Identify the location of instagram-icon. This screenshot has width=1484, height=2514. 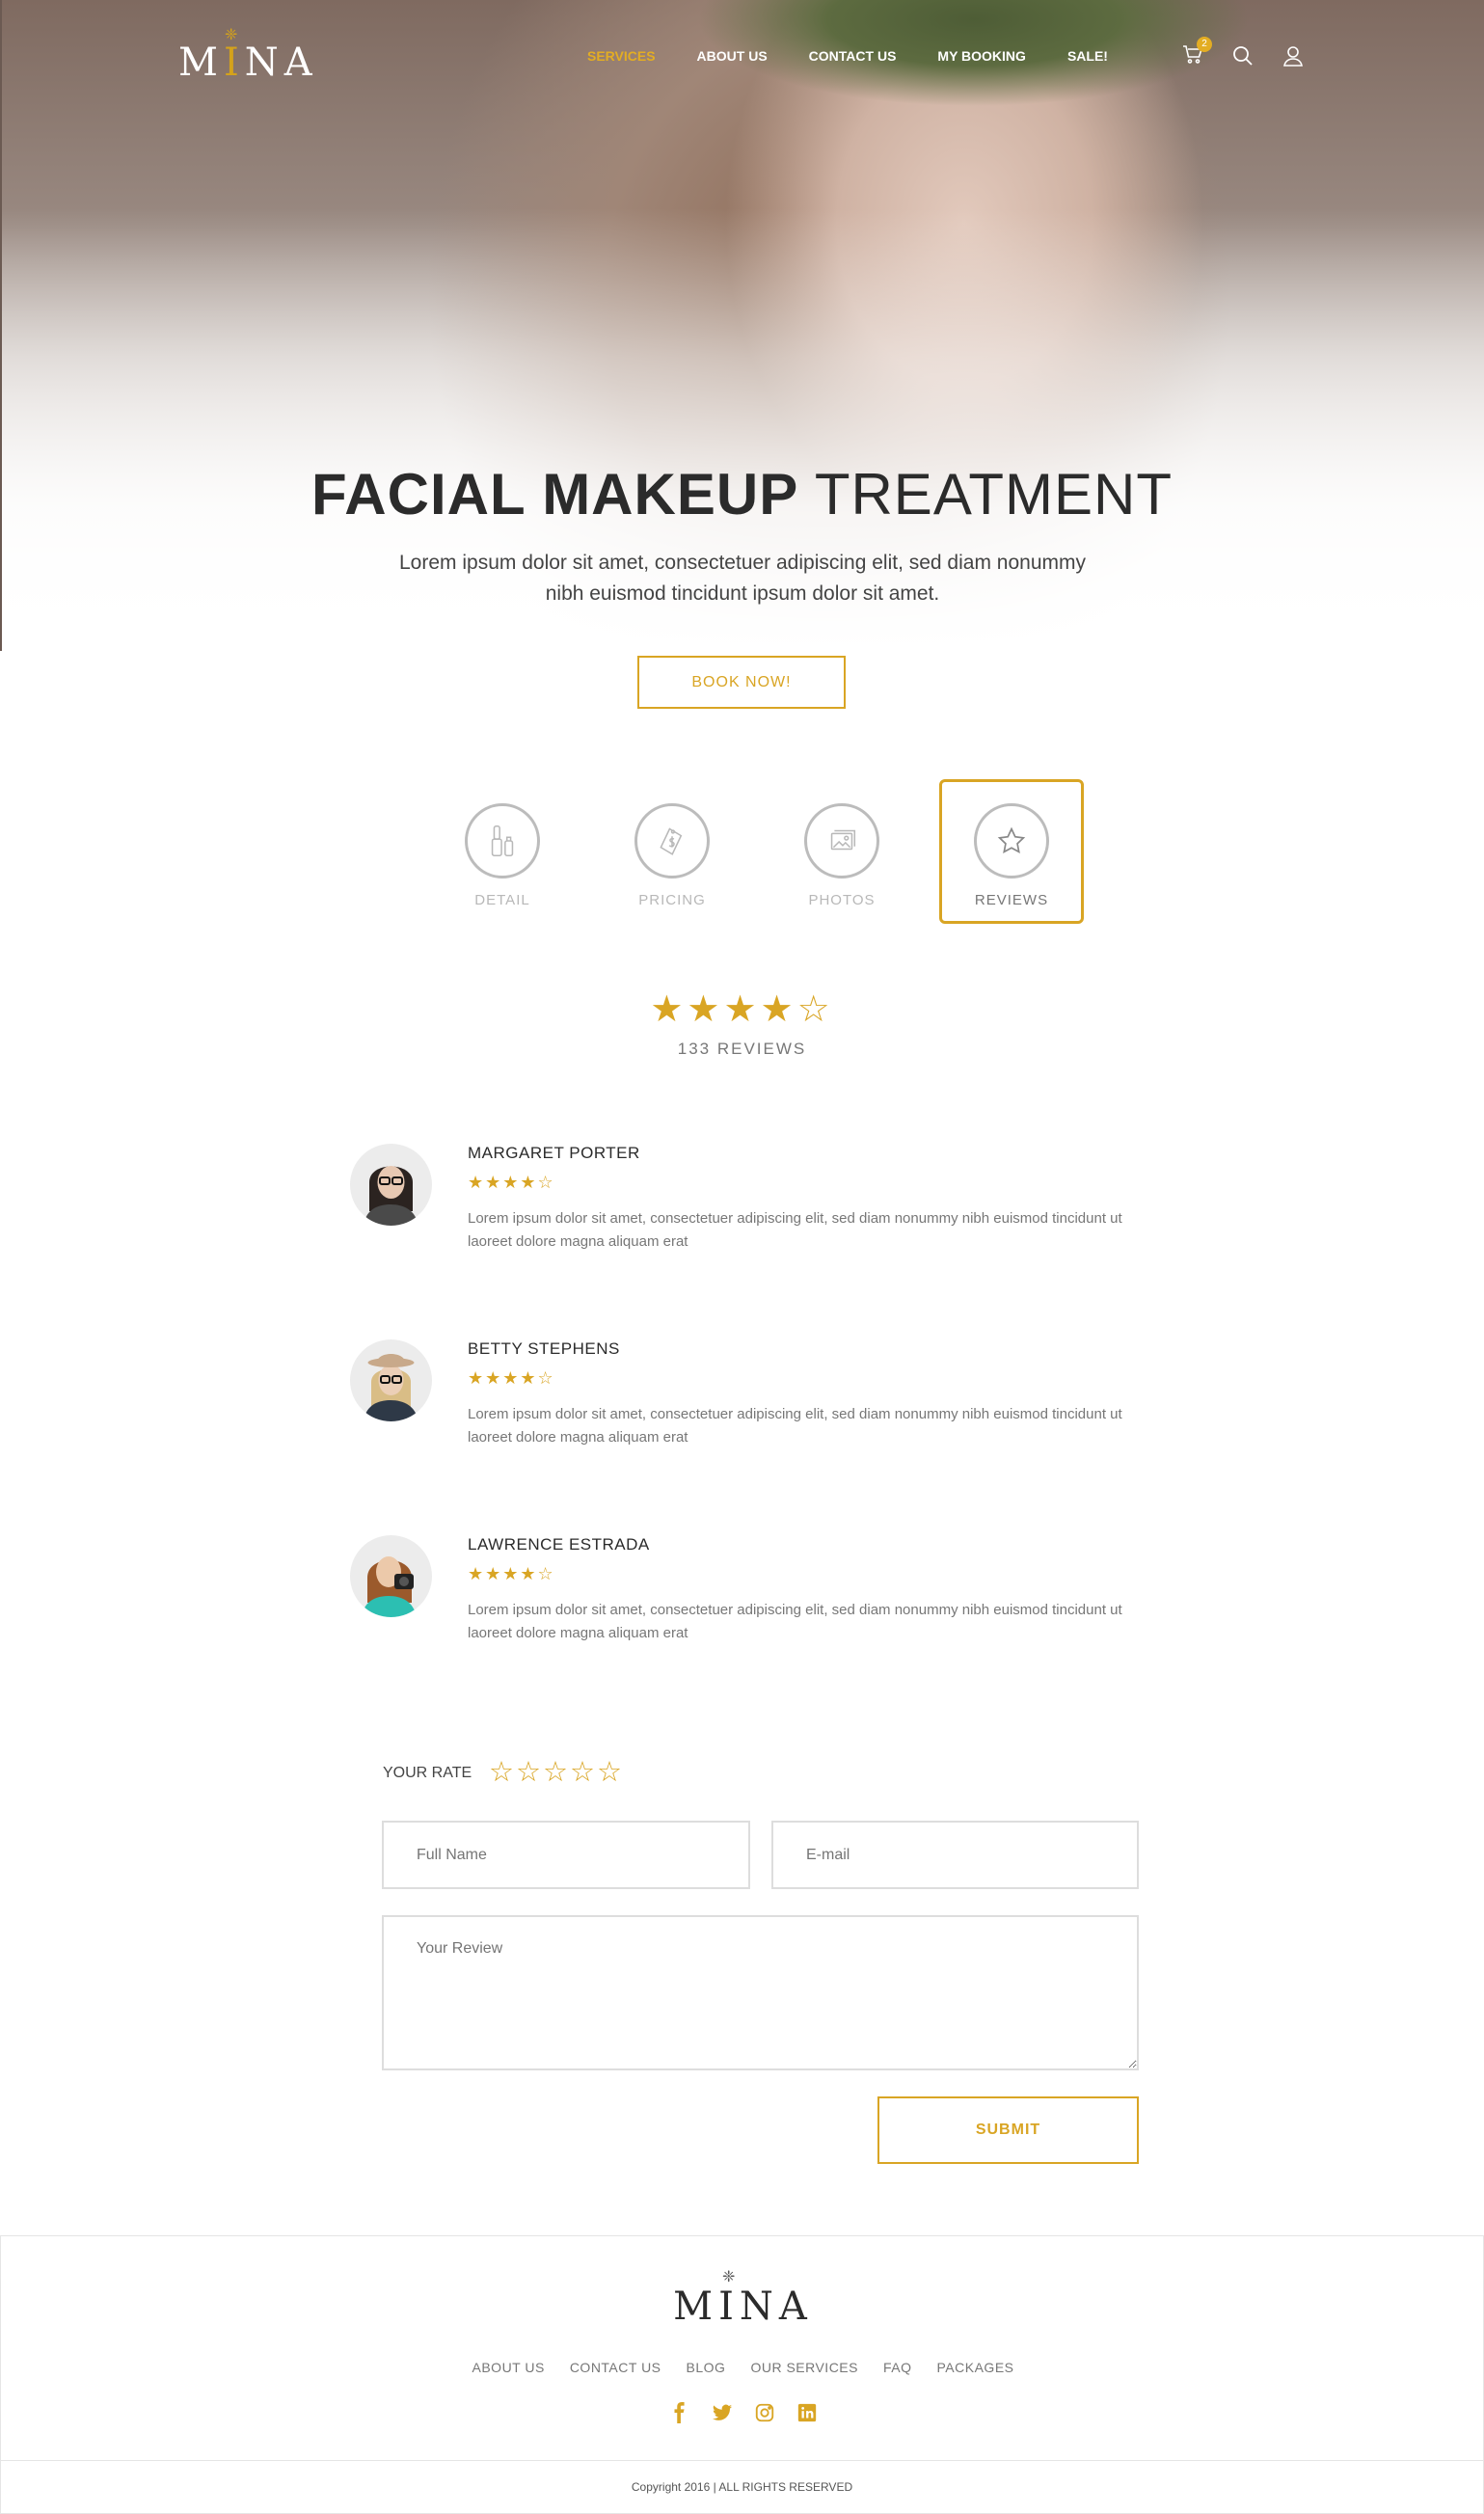
(764, 2412).